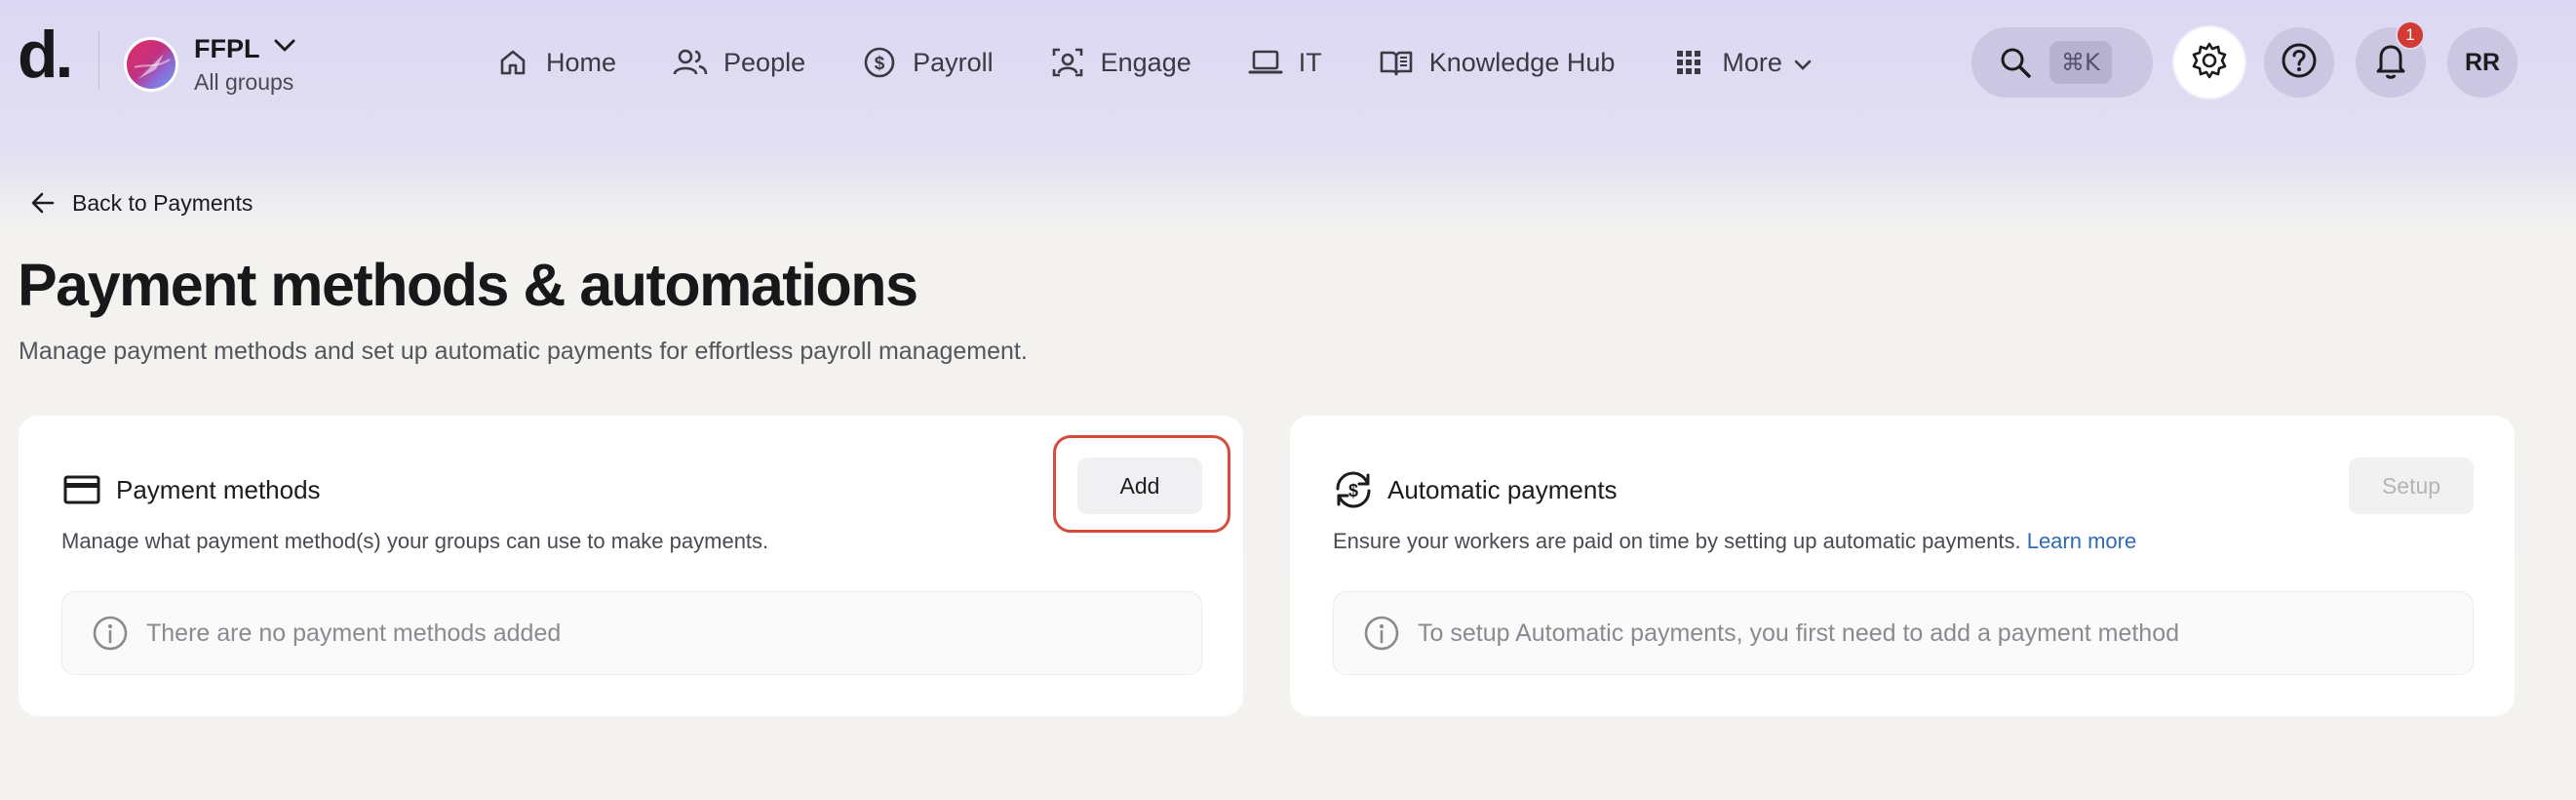  Describe the element at coordinates (1396, 62) in the screenshot. I see `book-icon` at that location.